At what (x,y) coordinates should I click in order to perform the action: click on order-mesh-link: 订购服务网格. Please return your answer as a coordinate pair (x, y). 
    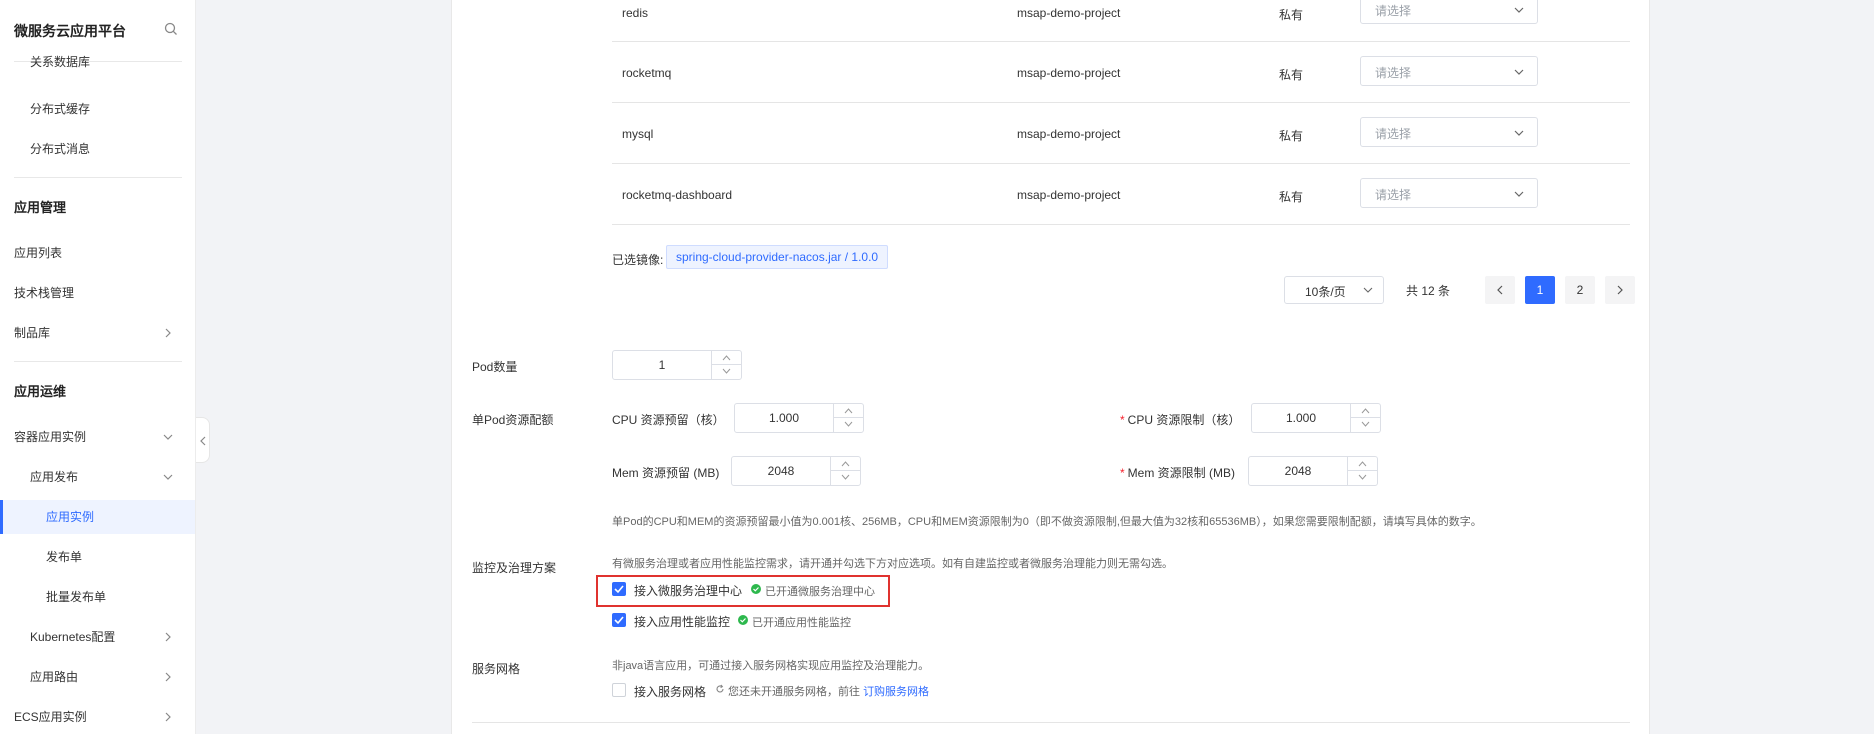
    Looking at the image, I should click on (896, 692).